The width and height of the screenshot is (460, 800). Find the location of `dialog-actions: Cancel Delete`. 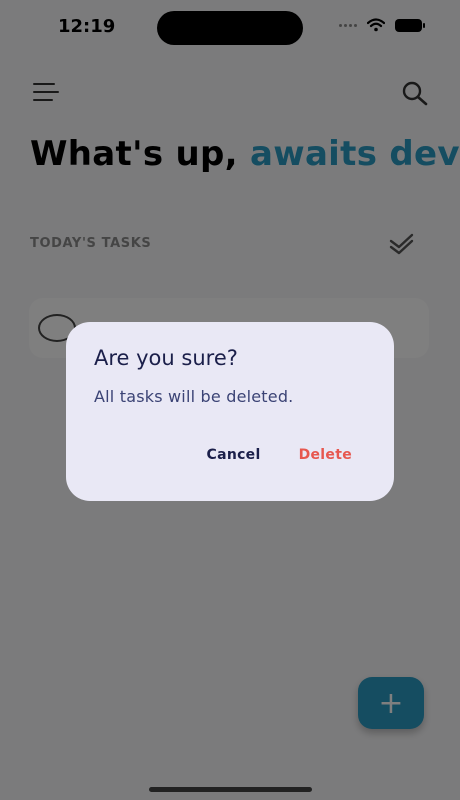

dialog-actions: Cancel Delete is located at coordinates (280, 455).